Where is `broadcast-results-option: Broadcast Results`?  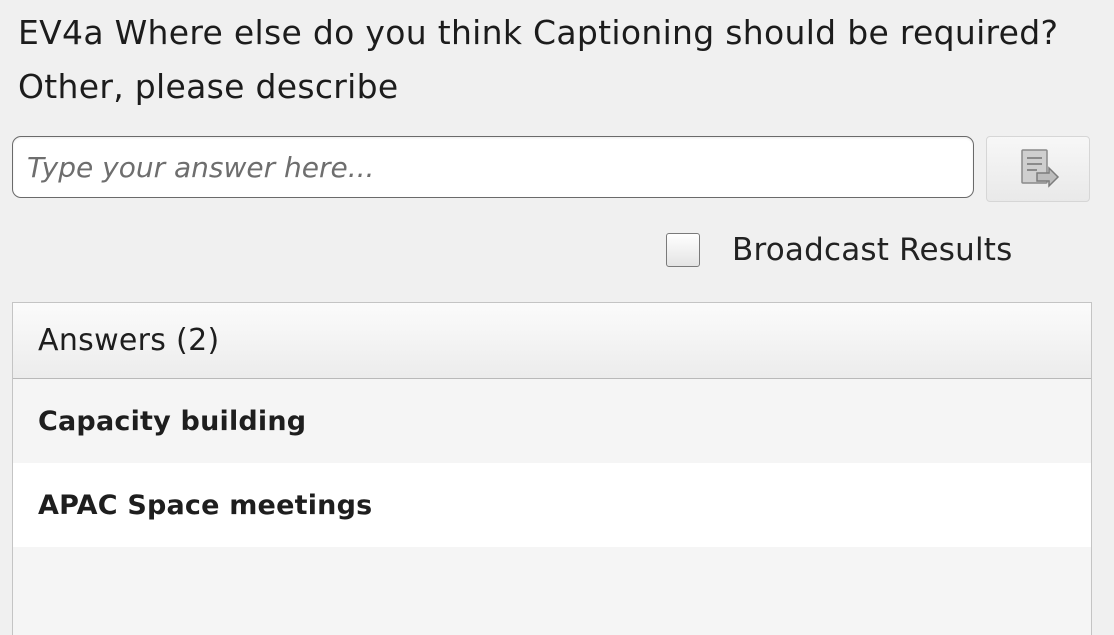
broadcast-results-option: Broadcast Results is located at coordinates (839, 250).